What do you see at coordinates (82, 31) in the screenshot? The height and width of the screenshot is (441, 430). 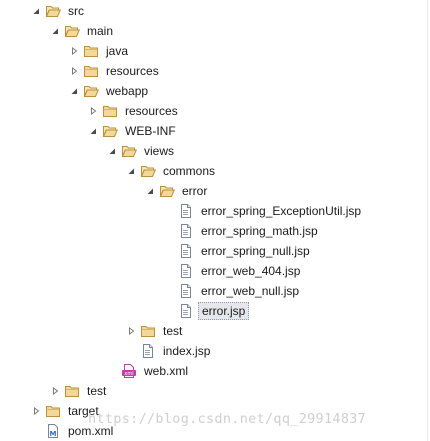 I see `tree-item-main: main` at bounding box center [82, 31].